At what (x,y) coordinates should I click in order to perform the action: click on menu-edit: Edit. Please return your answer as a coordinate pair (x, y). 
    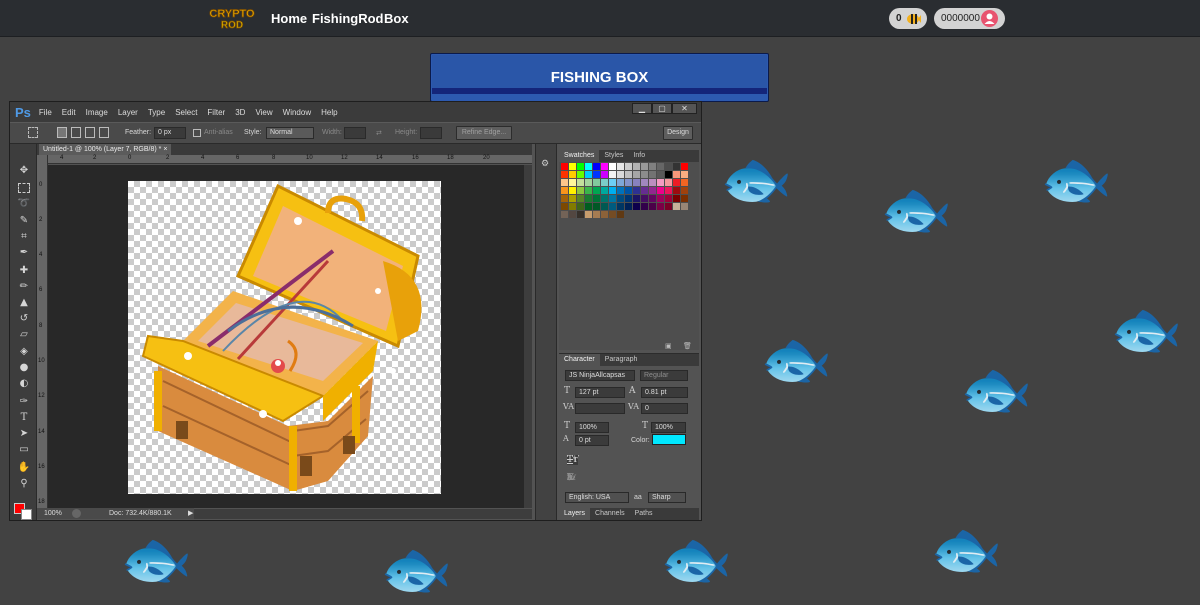
    Looking at the image, I should click on (69, 112).